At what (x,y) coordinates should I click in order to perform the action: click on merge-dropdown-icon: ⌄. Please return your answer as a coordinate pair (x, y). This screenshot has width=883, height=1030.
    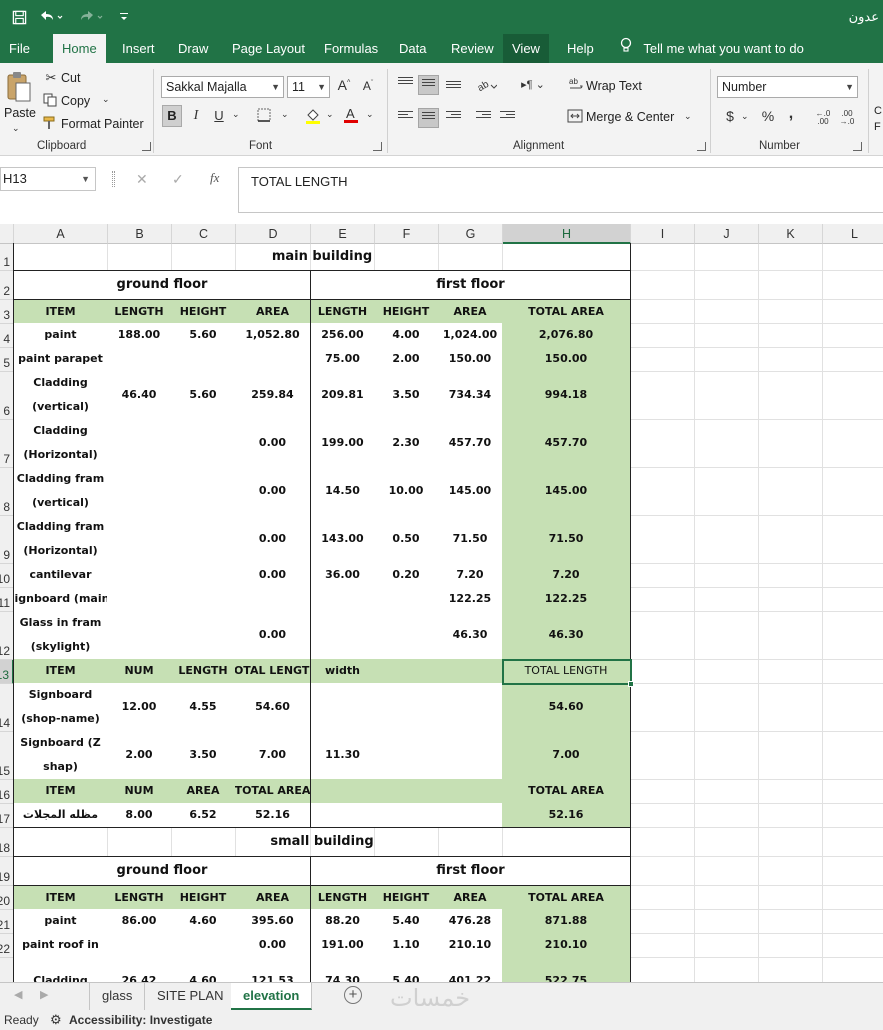
    Looking at the image, I should click on (688, 116).